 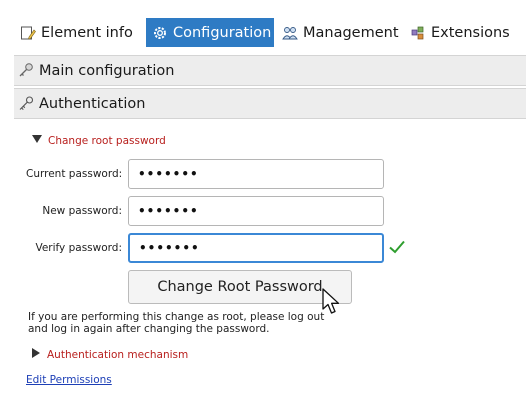 I want to click on checkmark-icon, so click(x=397, y=247).